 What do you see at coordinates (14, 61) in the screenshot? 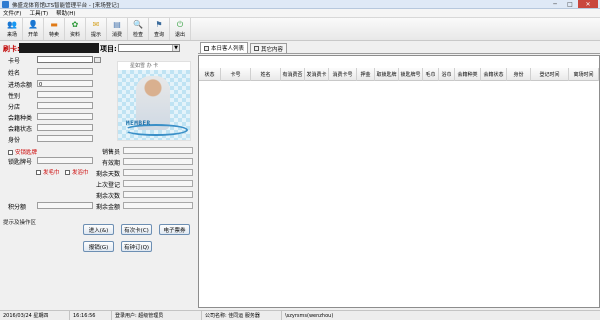
I see `field-label-card-no: 卡号` at bounding box center [14, 61].